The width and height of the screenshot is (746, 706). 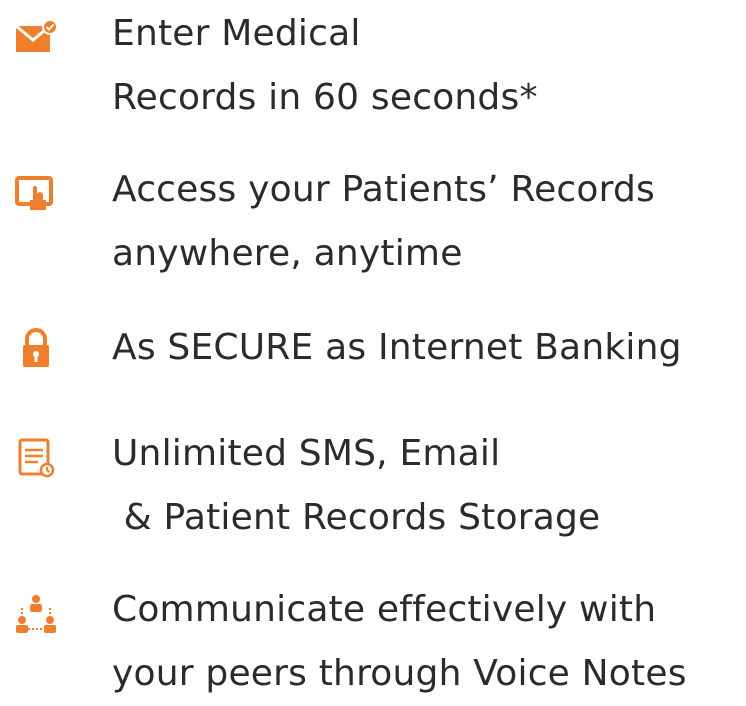 I want to click on feature-line: Access your Patients’ Records, so click(x=384, y=189).